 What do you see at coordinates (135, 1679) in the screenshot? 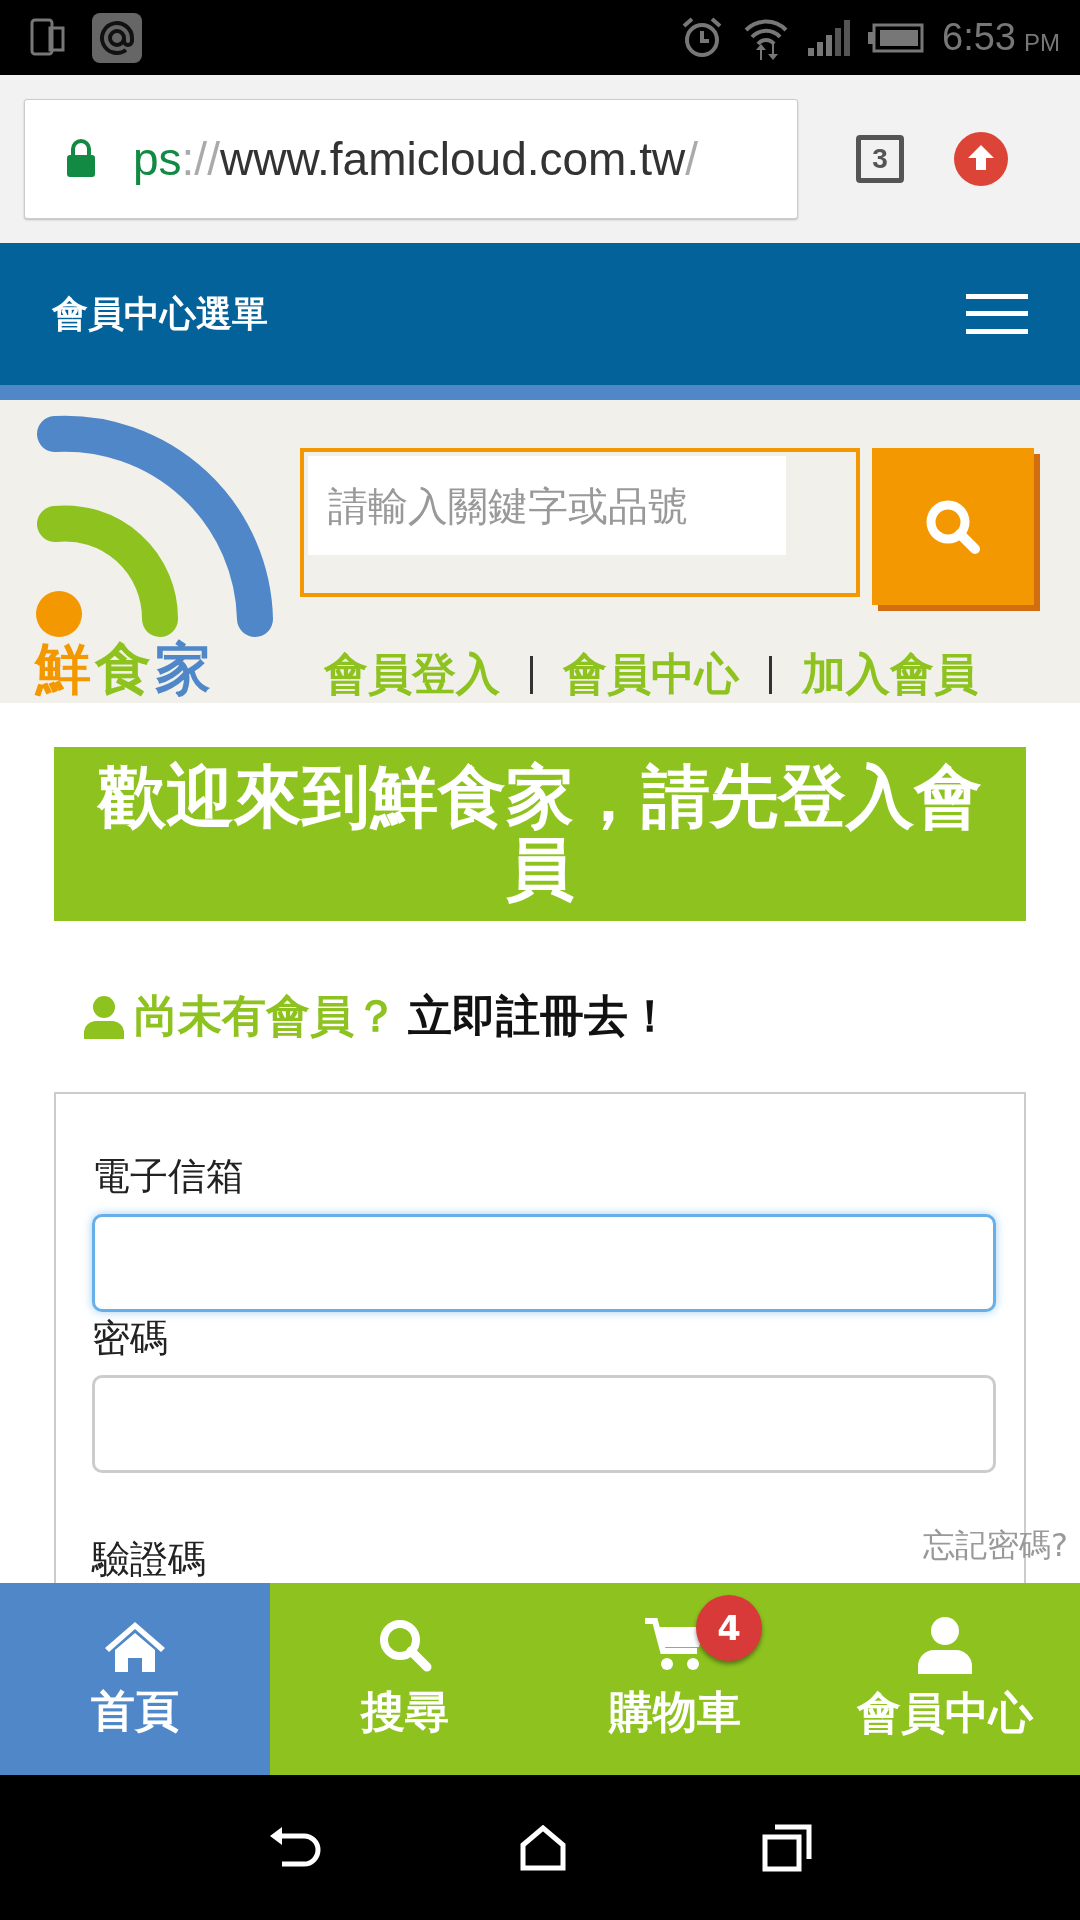
I see `nav-tab: 首頁` at bounding box center [135, 1679].